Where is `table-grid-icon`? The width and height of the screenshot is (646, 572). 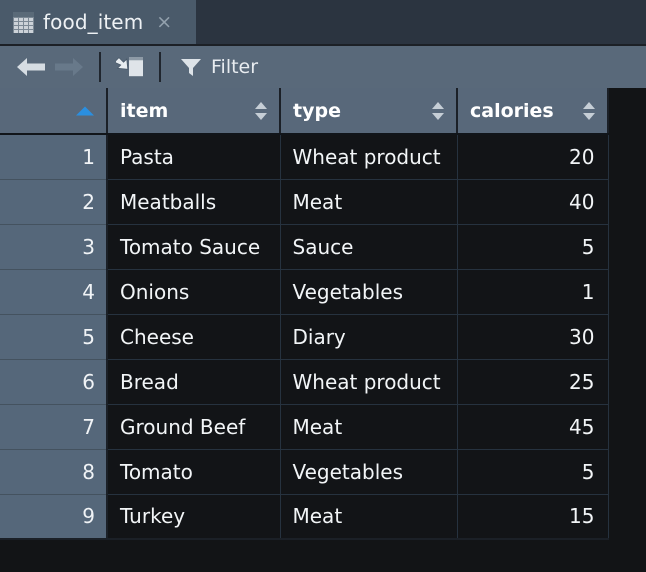
table-grid-icon is located at coordinates (23, 22).